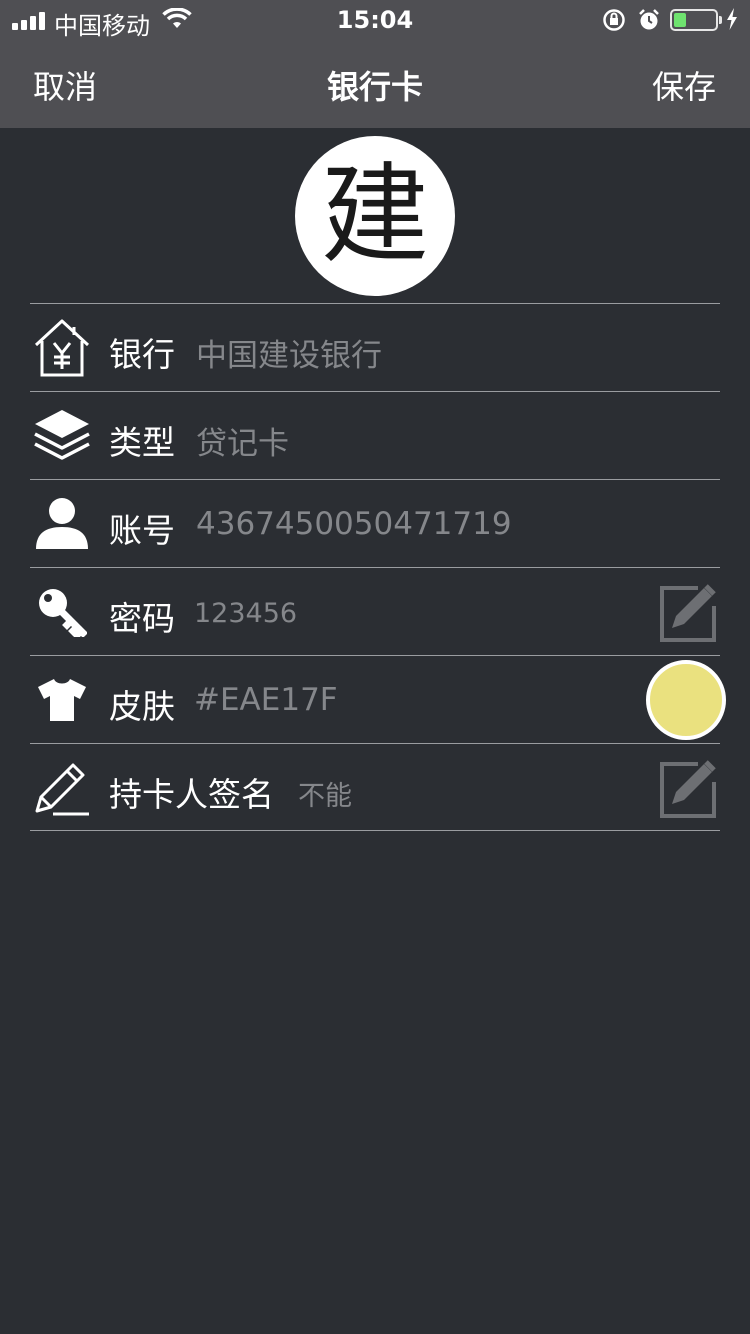 The width and height of the screenshot is (750, 1334). I want to click on row-account-number: 账号 4367450050471719, so click(375, 523).